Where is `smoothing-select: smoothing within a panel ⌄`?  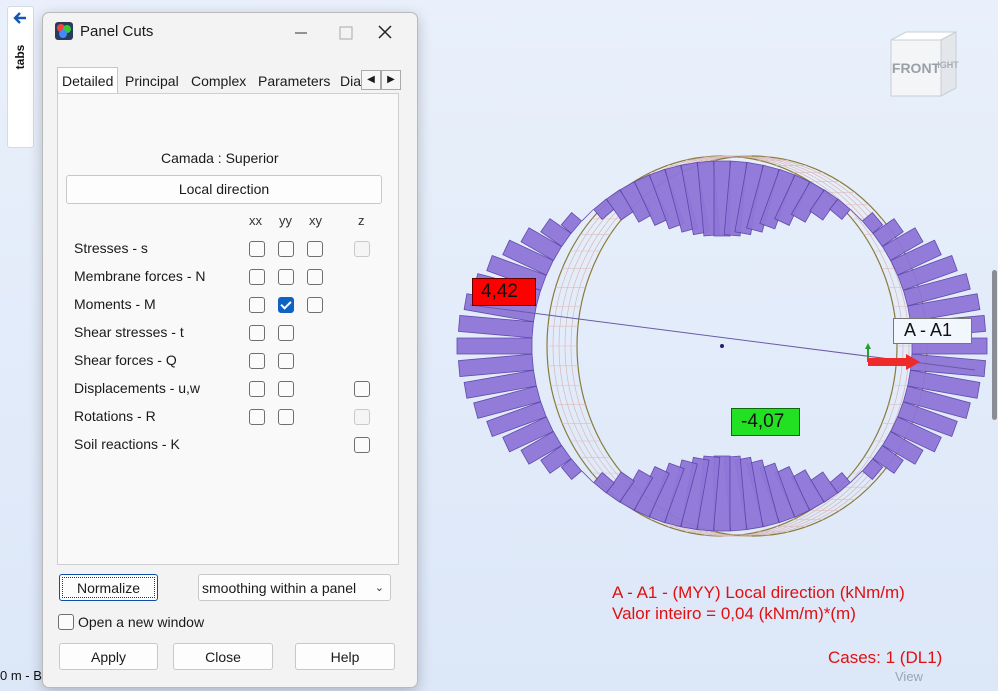 smoothing-select: smoothing within a panel ⌄ is located at coordinates (294, 587).